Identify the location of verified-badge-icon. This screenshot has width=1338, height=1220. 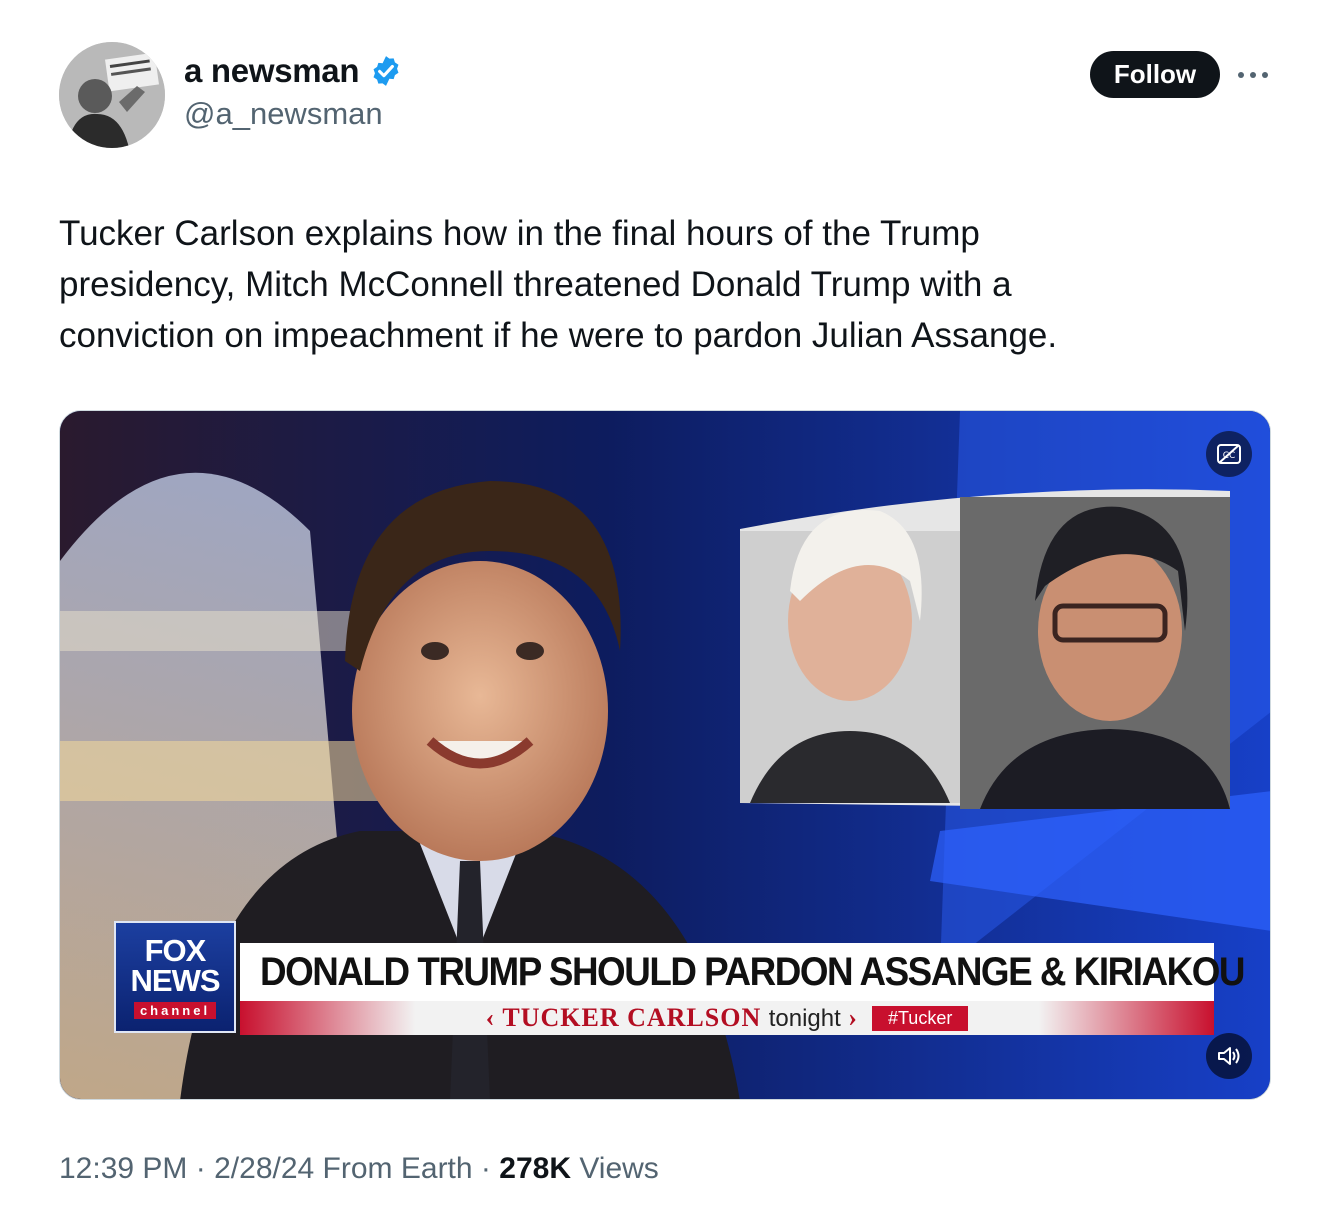
(386, 71).